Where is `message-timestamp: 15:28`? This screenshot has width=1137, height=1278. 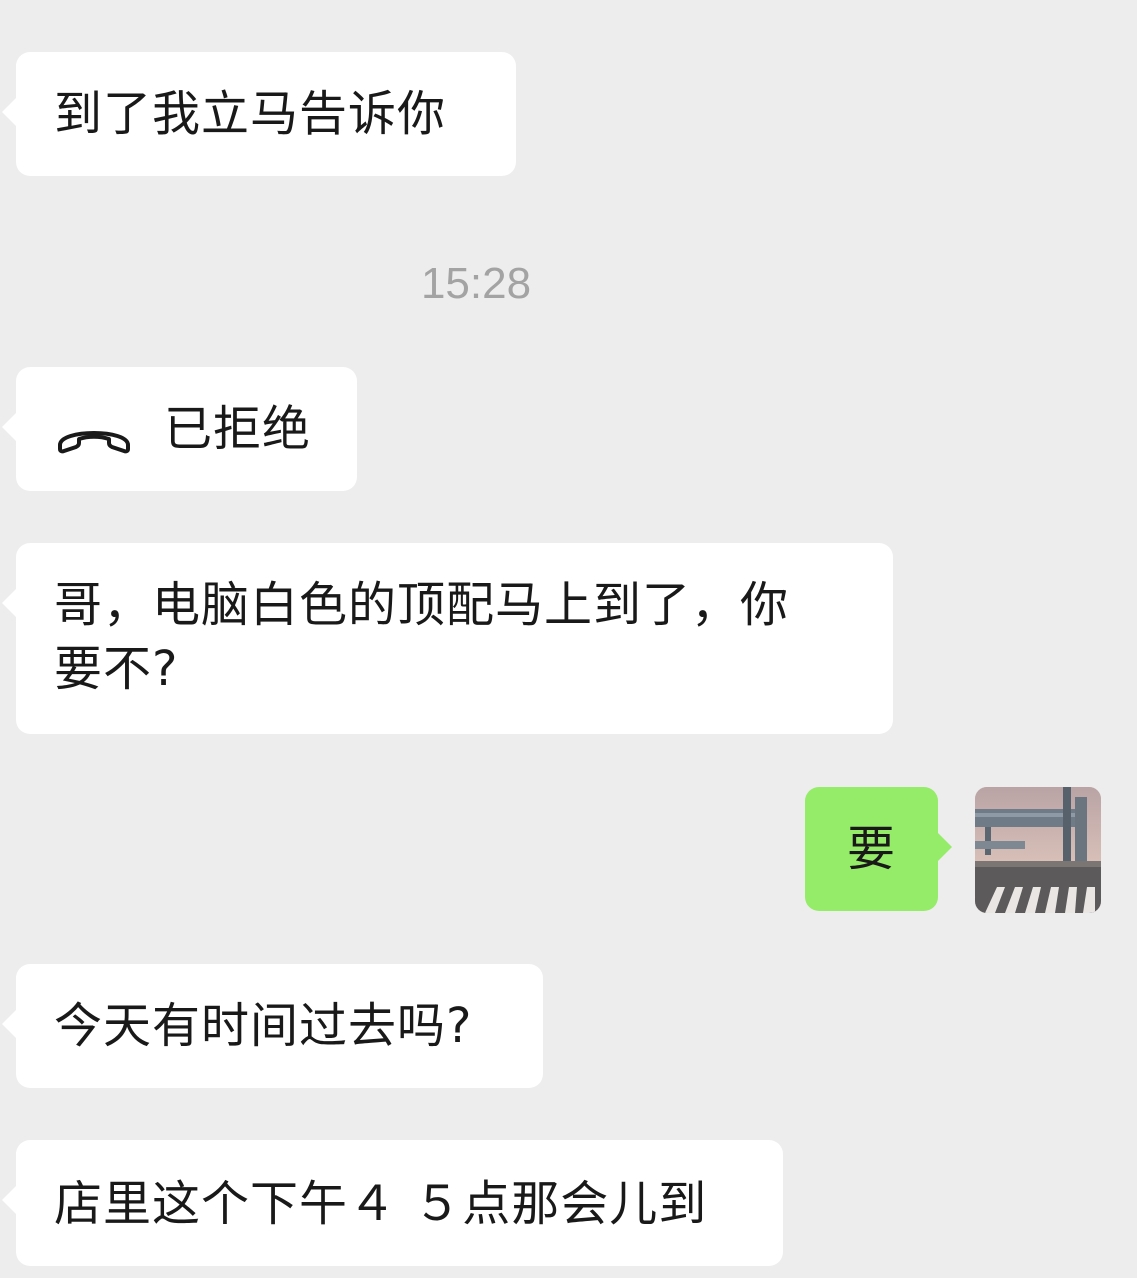
message-timestamp: 15:28 is located at coordinates (476, 283).